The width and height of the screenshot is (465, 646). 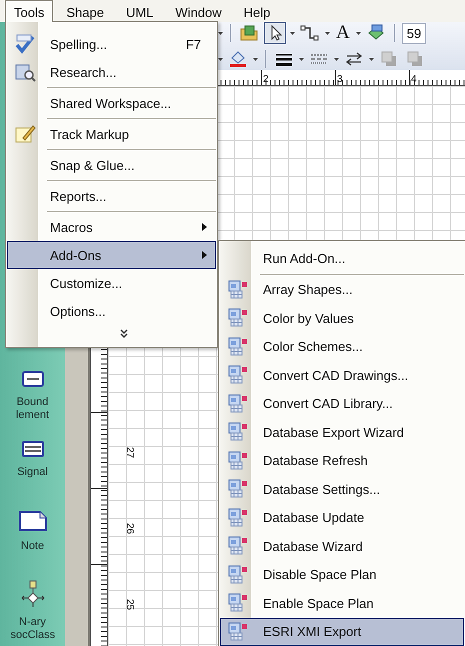 What do you see at coordinates (32, 379) in the screenshot?
I see `bound-element-icon` at bounding box center [32, 379].